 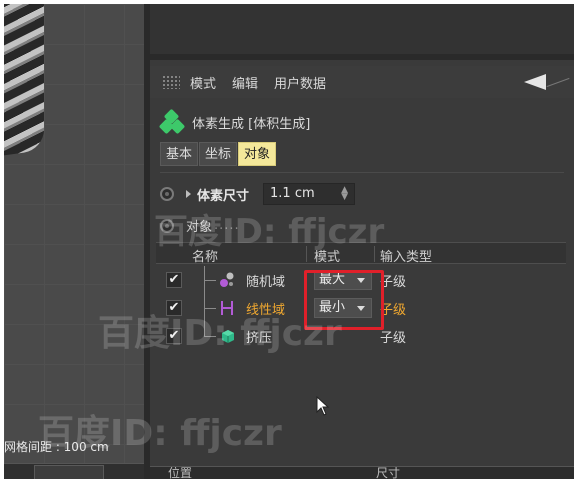 What do you see at coordinates (388, 472) in the screenshot?
I see `size-label: 尺寸` at bounding box center [388, 472].